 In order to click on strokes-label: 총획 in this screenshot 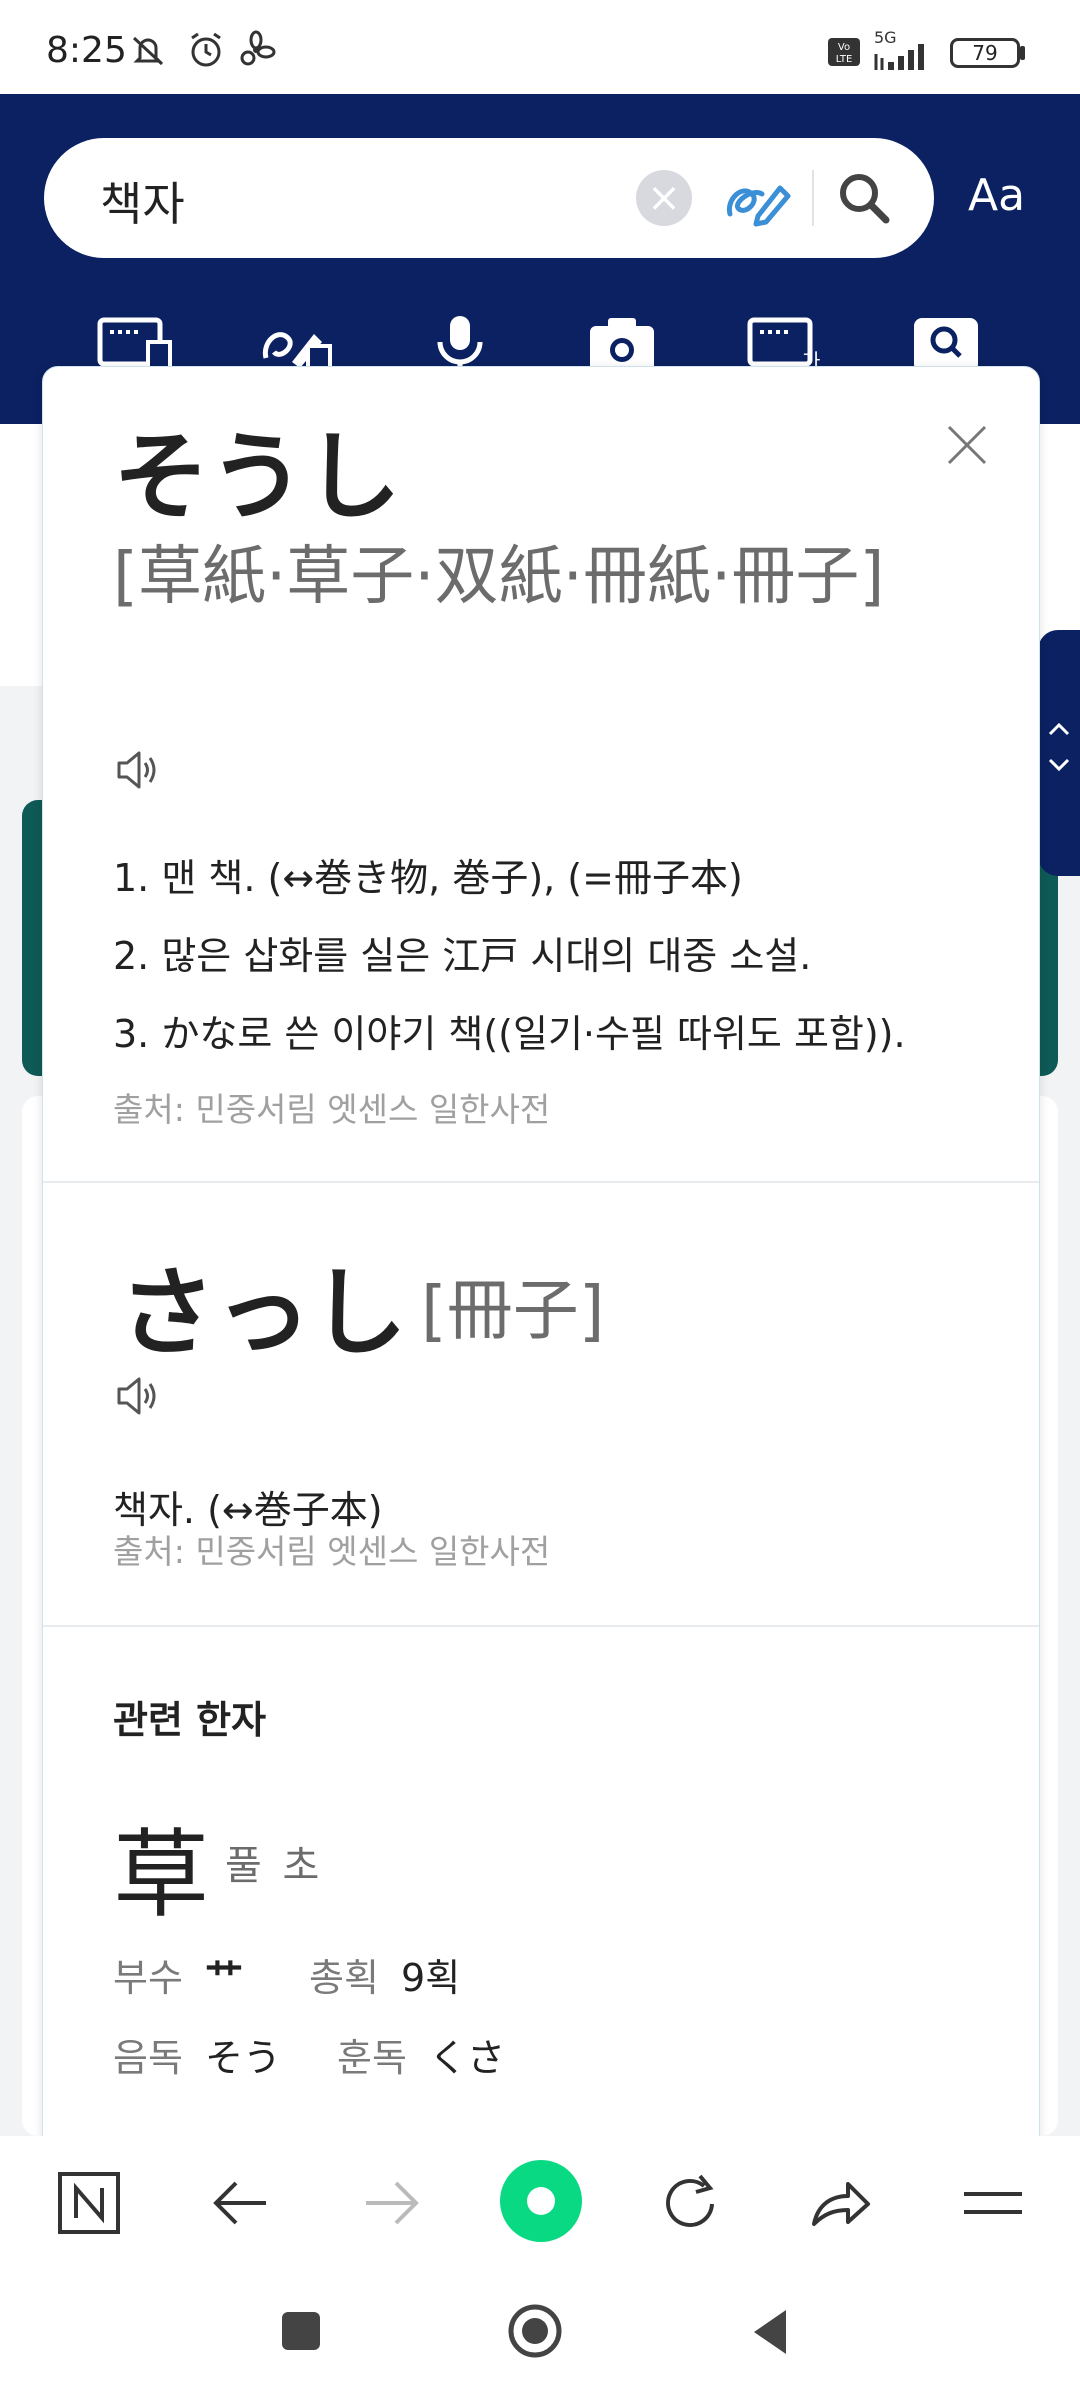, I will do `click(344, 1978)`.